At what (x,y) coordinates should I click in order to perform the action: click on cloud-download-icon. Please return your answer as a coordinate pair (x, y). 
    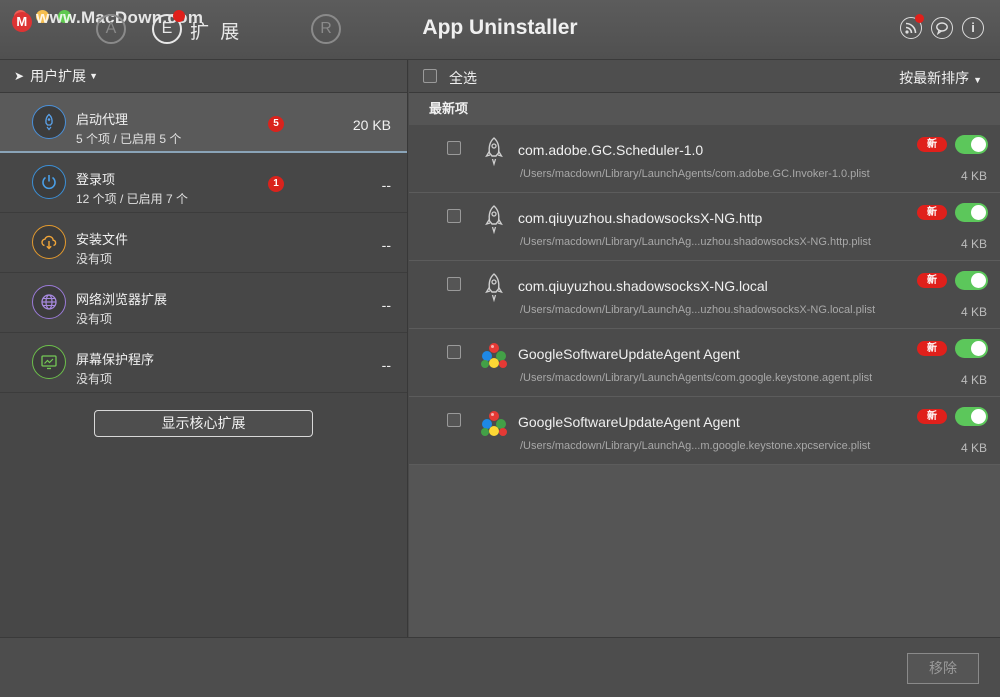
    Looking at the image, I should click on (49, 242).